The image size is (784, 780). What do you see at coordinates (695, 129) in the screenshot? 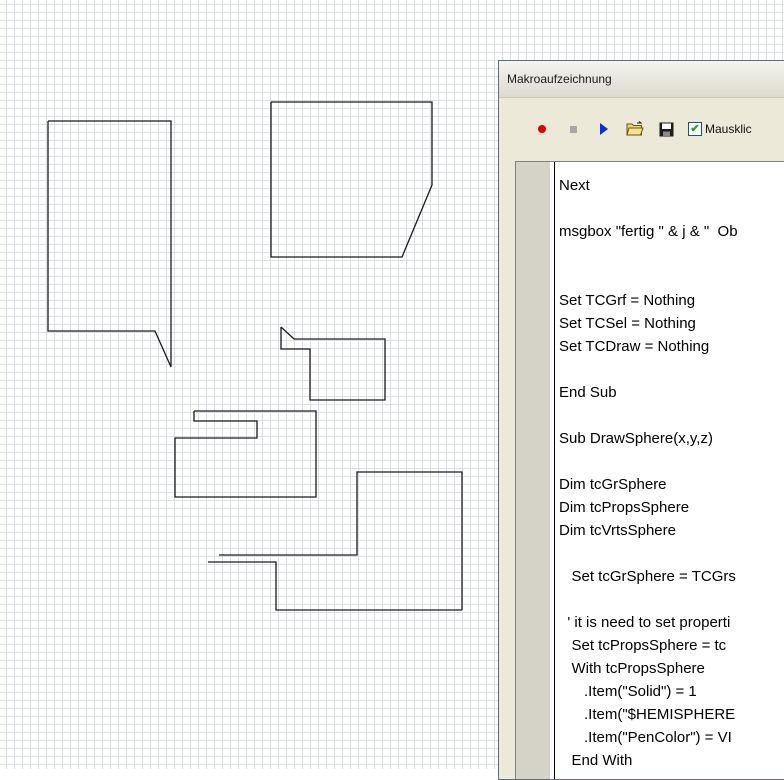
I see `checkmark-icon: ✔` at bounding box center [695, 129].